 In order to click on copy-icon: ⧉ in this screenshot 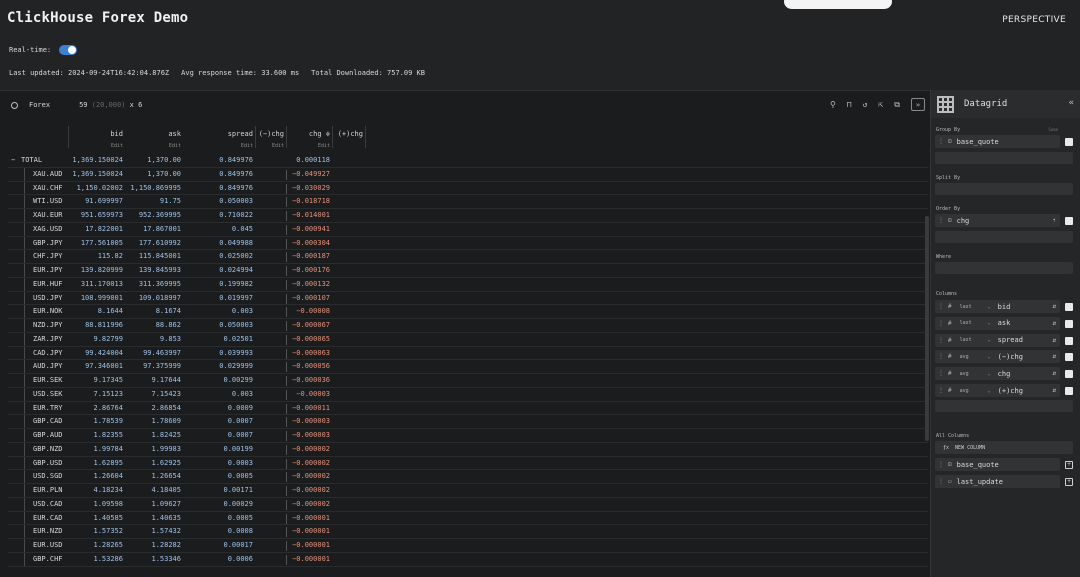, I will do `click(897, 105)`.